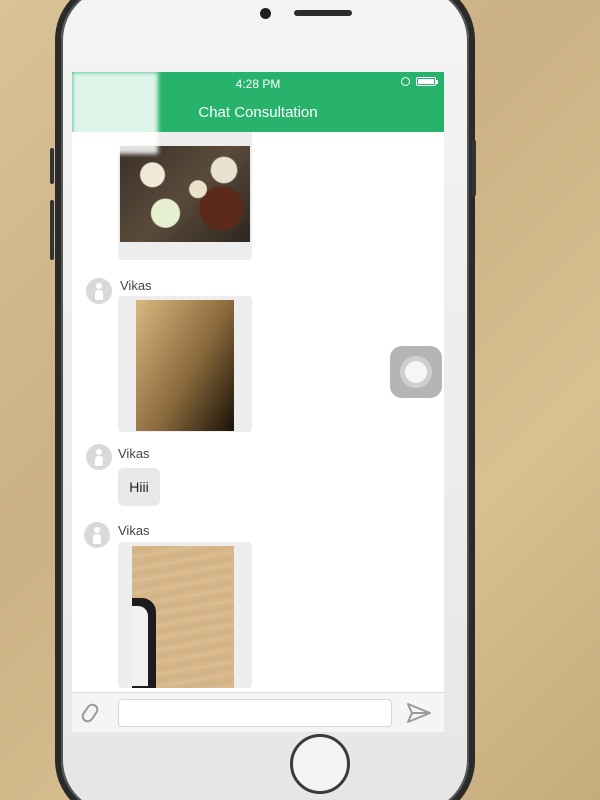 This screenshot has width=600, height=800. What do you see at coordinates (90, 713) in the screenshot?
I see `paperclip-icon` at bounding box center [90, 713].